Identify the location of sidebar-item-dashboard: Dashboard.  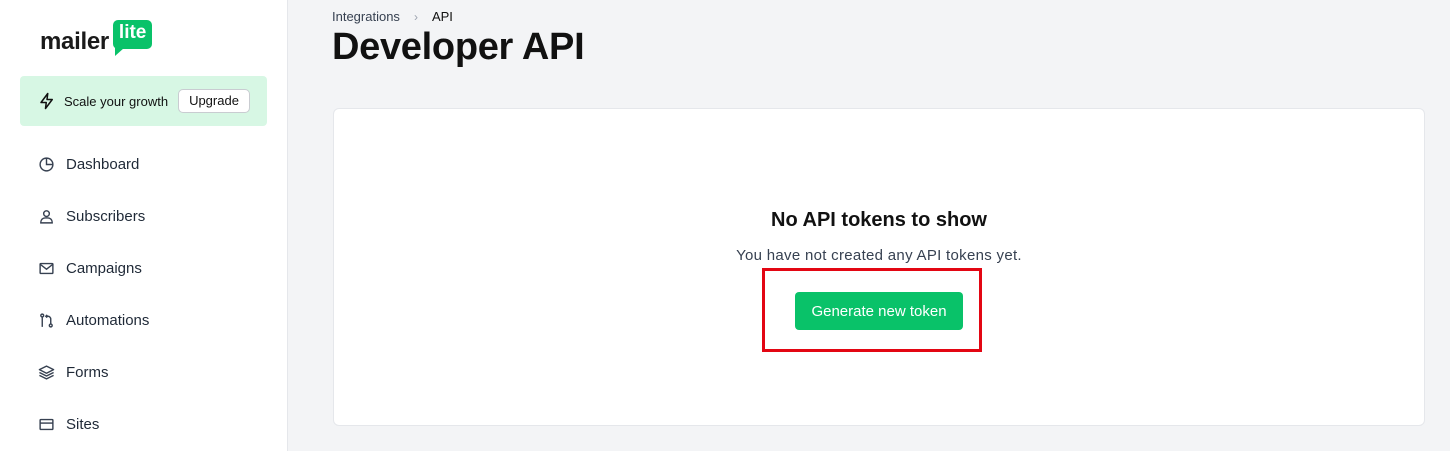
(93, 164).